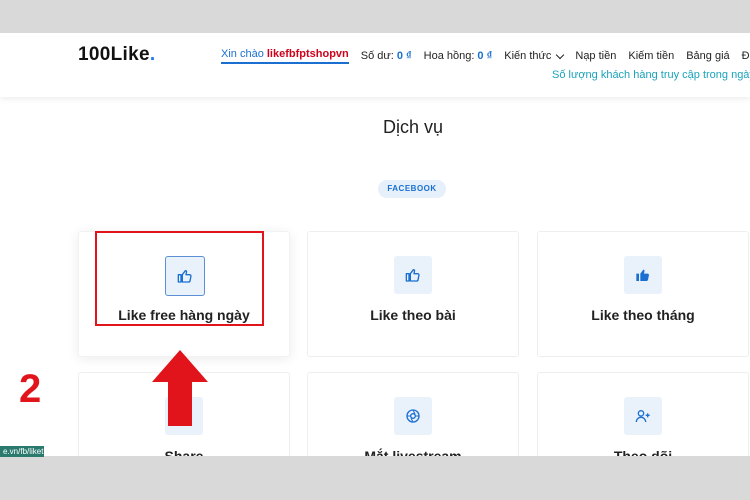  Describe the element at coordinates (404, 56) in the screenshot. I see `balance-value: 0 ₫` at that location.